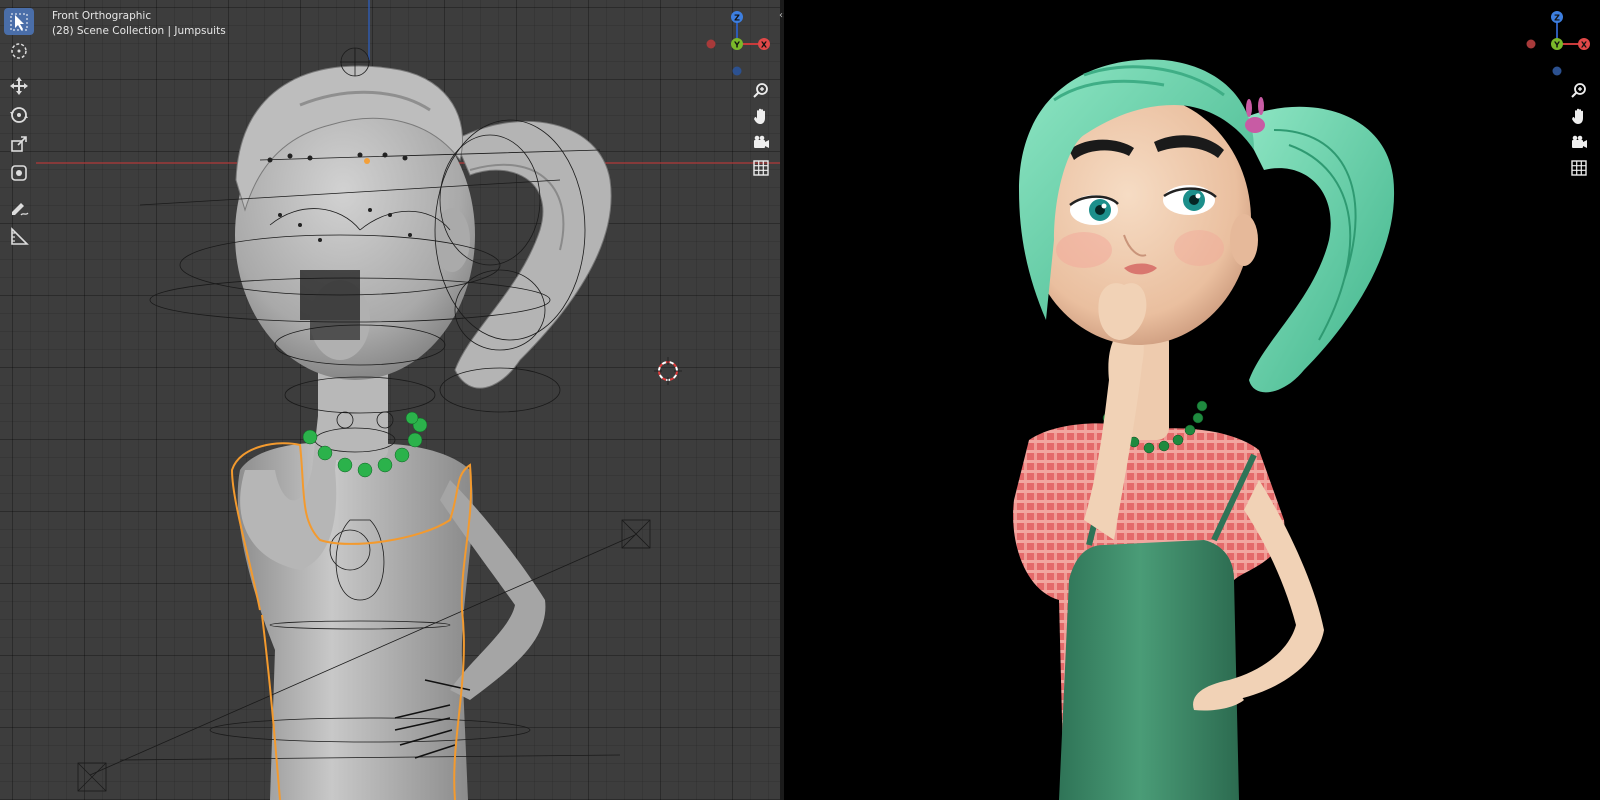 This screenshot has width=1600, height=800. I want to click on measure-tool, so click(19, 236).